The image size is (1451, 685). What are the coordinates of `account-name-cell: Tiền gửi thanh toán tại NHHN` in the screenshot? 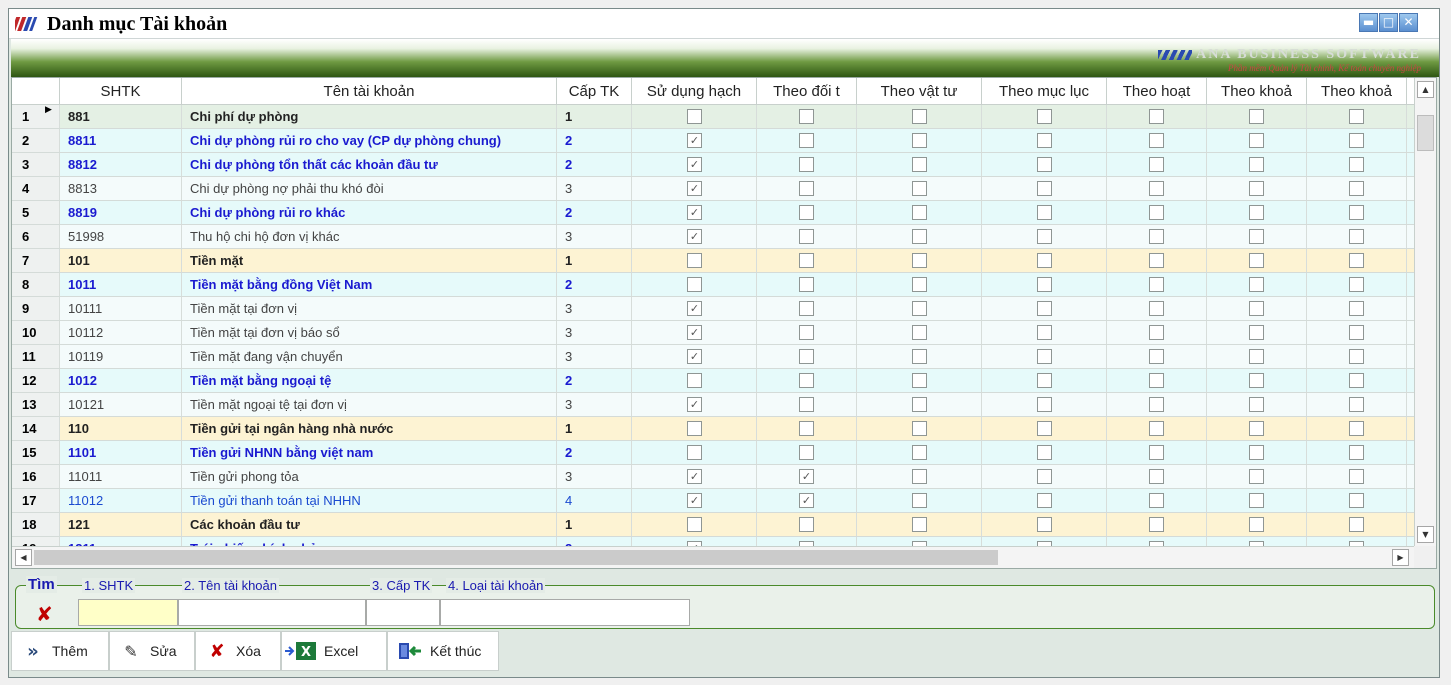 It's located at (369, 500).